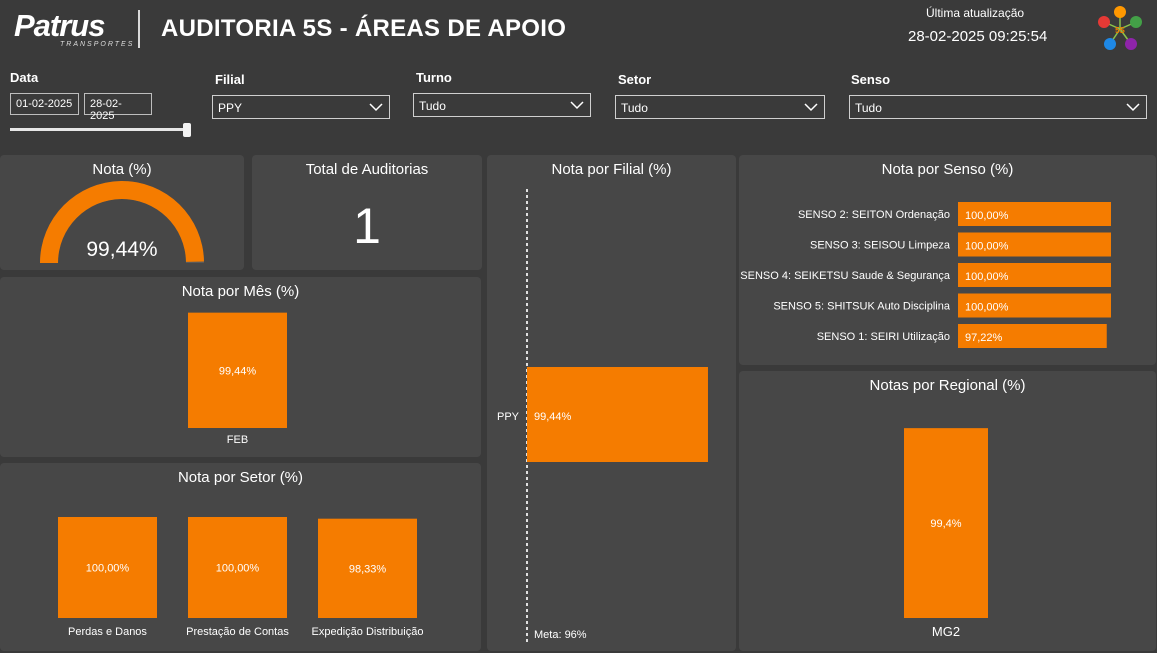  Describe the element at coordinates (99, 129) in the screenshot. I see `date-range-slider` at that location.